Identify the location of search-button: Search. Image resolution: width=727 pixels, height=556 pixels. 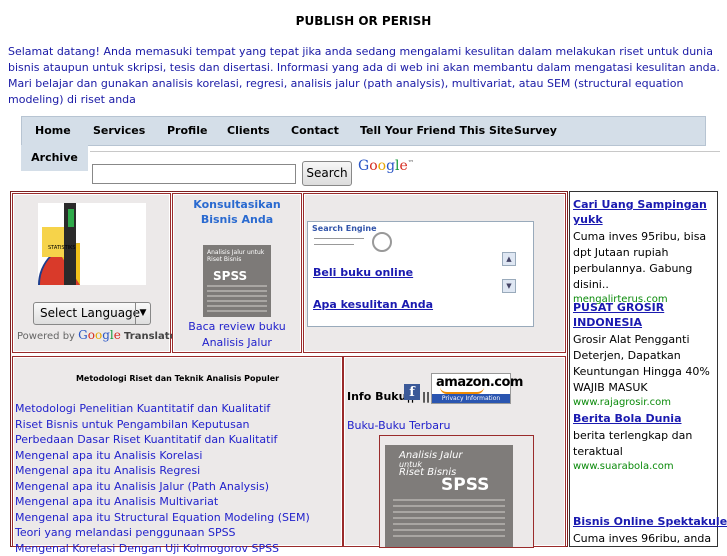
(327, 173).